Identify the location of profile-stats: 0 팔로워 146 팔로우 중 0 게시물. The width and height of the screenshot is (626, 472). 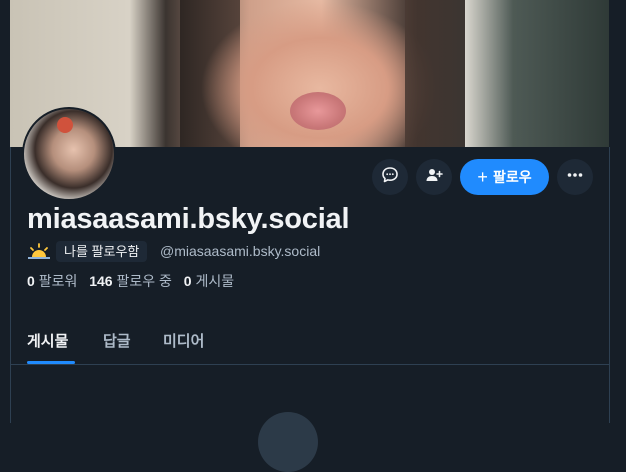
(130, 281).